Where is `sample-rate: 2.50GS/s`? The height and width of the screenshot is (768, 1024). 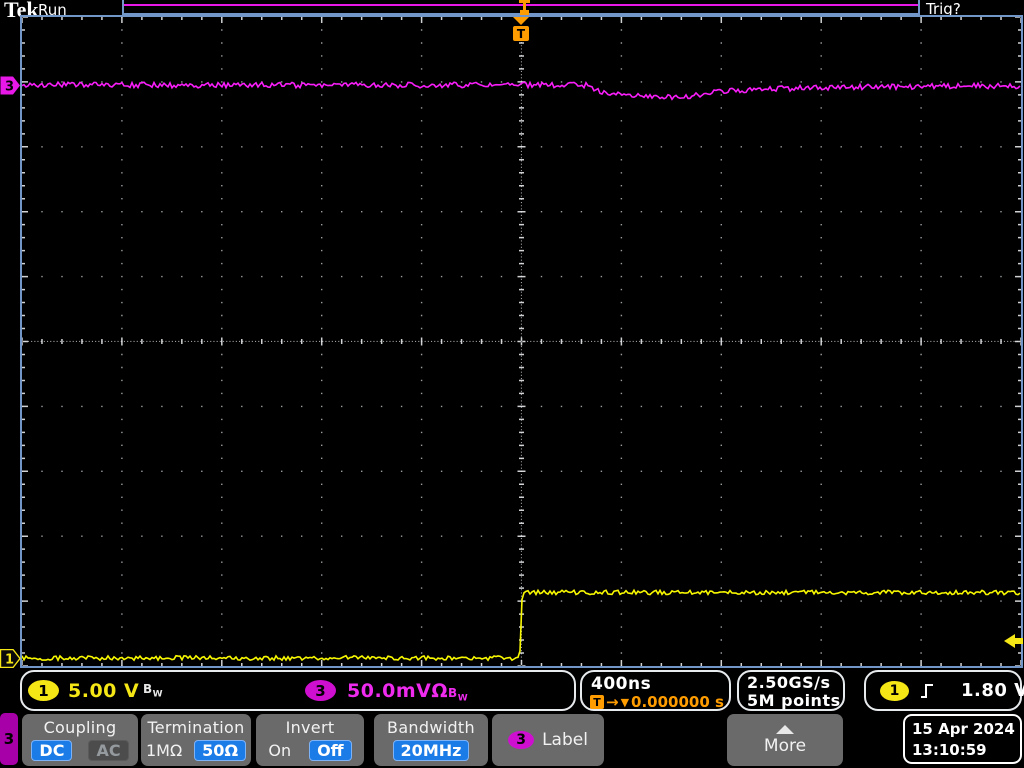
sample-rate: 2.50GS/s is located at coordinates (789, 682).